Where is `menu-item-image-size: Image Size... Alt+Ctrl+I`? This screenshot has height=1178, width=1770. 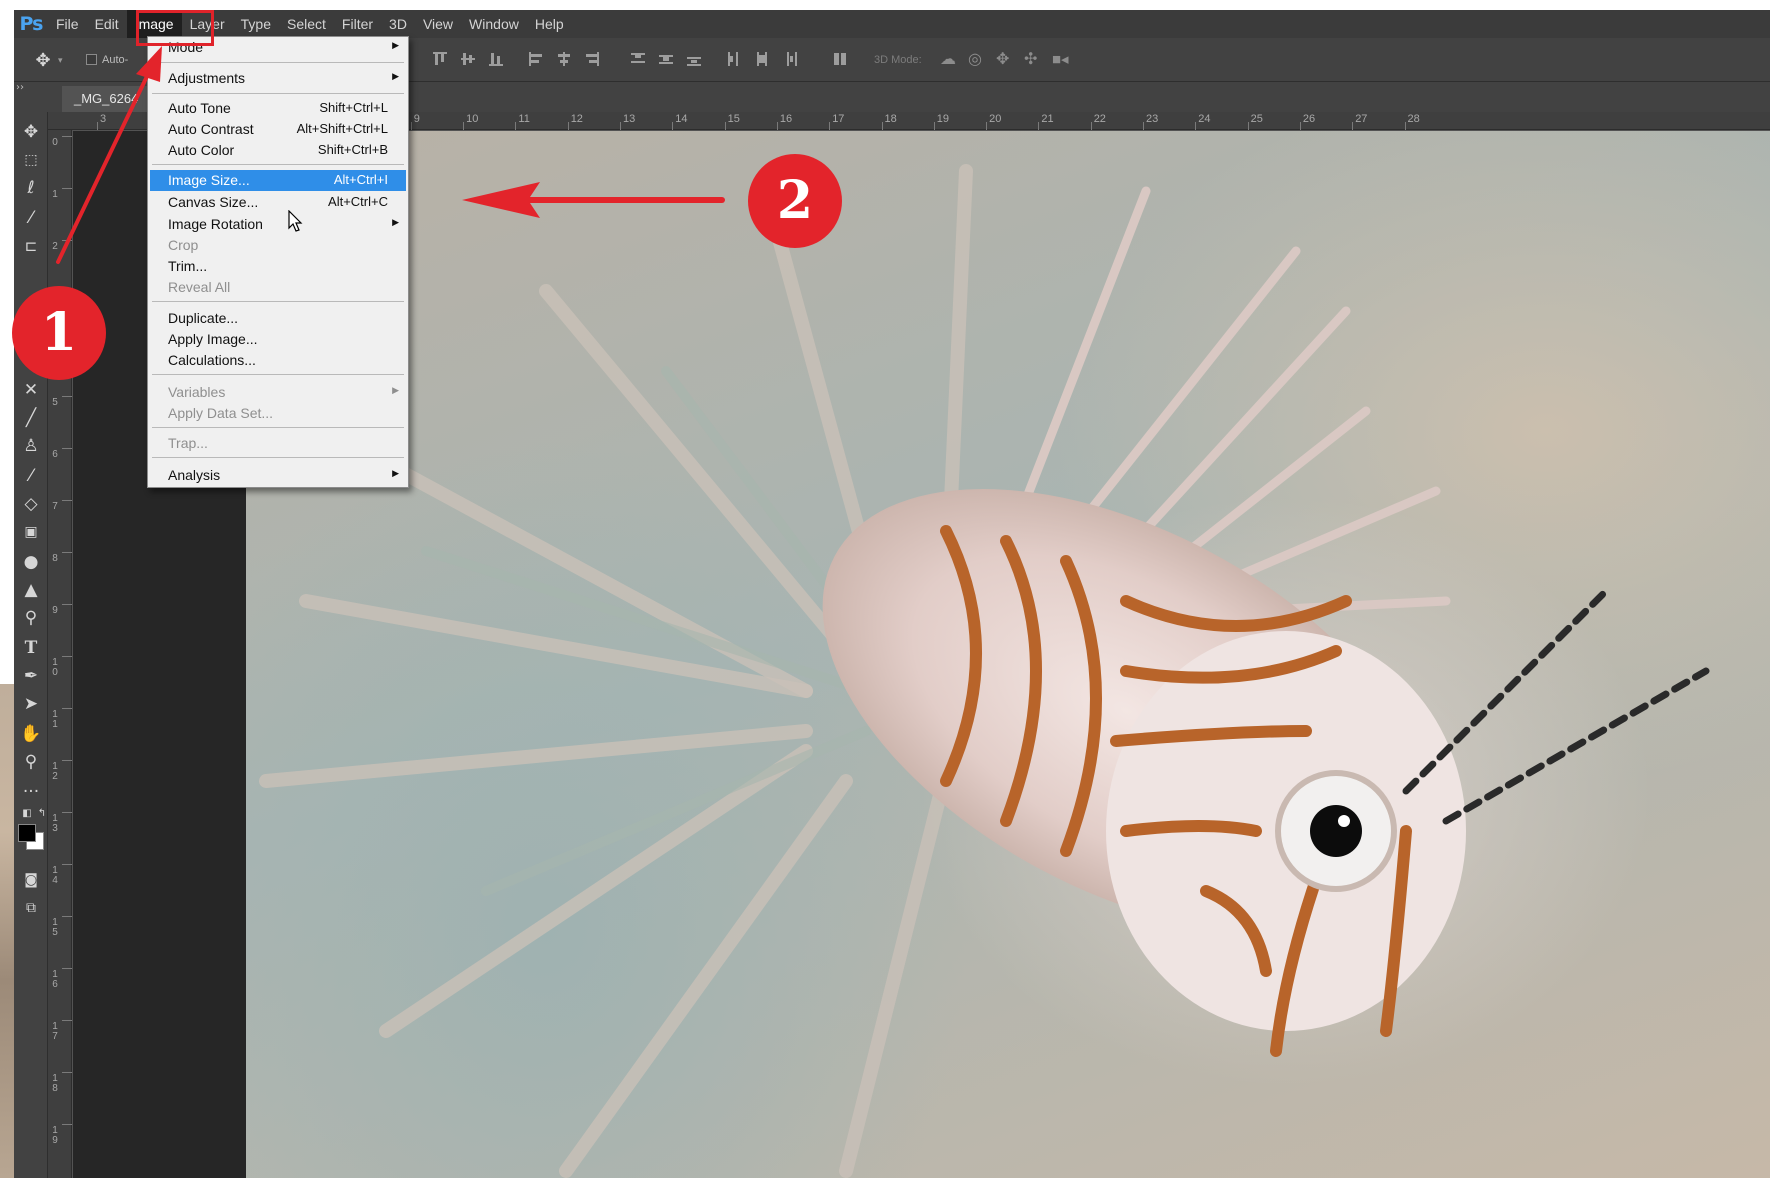
menu-item-image-size: Image Size... Alt+Ctrl+I is located at coordinates (278, 180).